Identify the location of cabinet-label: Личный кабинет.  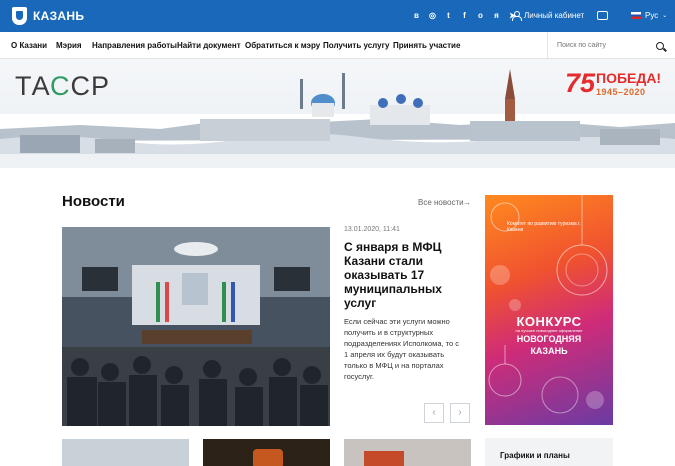
(554, 15).